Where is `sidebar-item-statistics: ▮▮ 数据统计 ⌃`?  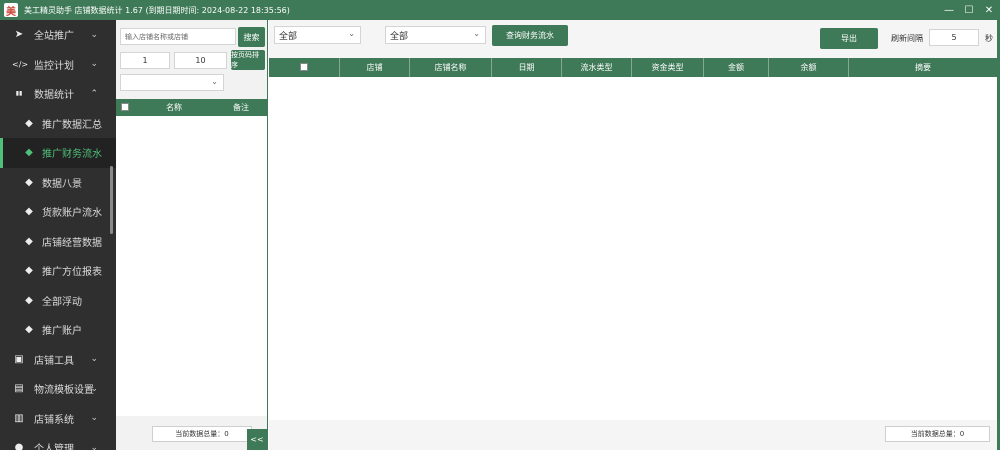 sidebar-item-statistics: ▮▮ 数据统计 ⌃ is located at coordinates (58, 94).